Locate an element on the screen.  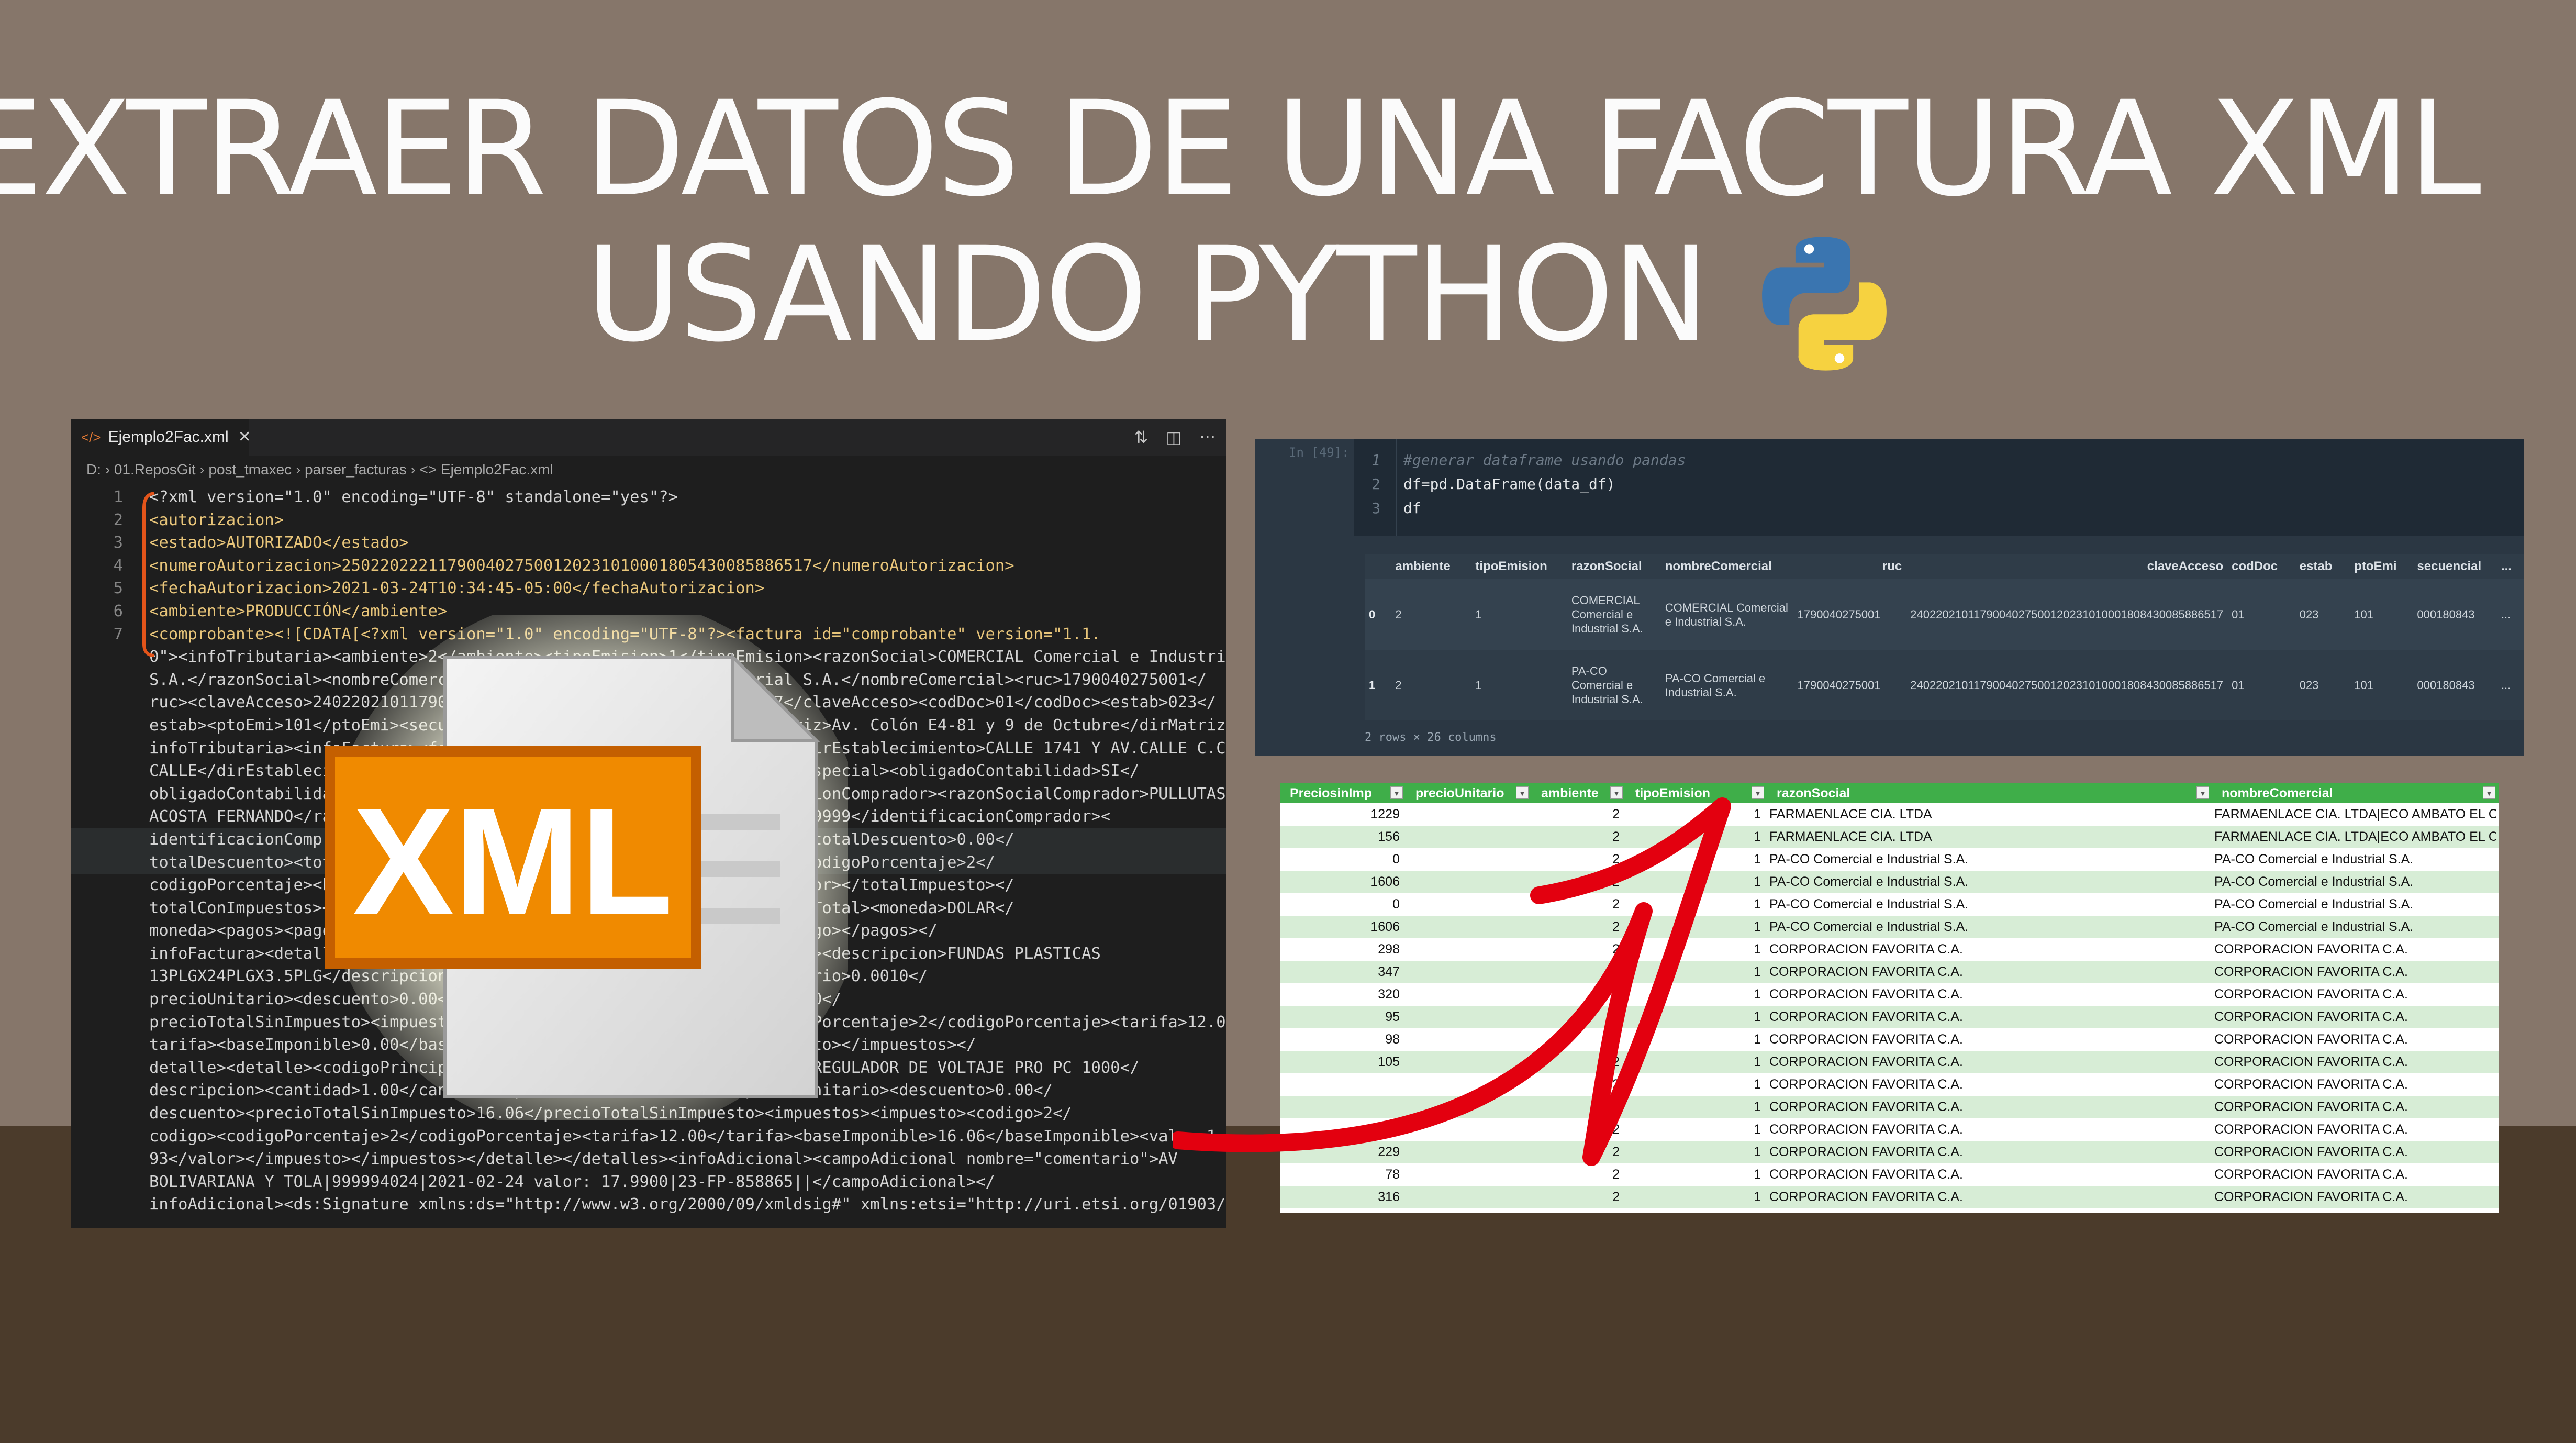
dataframe-cell: 2 is located at coordinates (1431, 615).